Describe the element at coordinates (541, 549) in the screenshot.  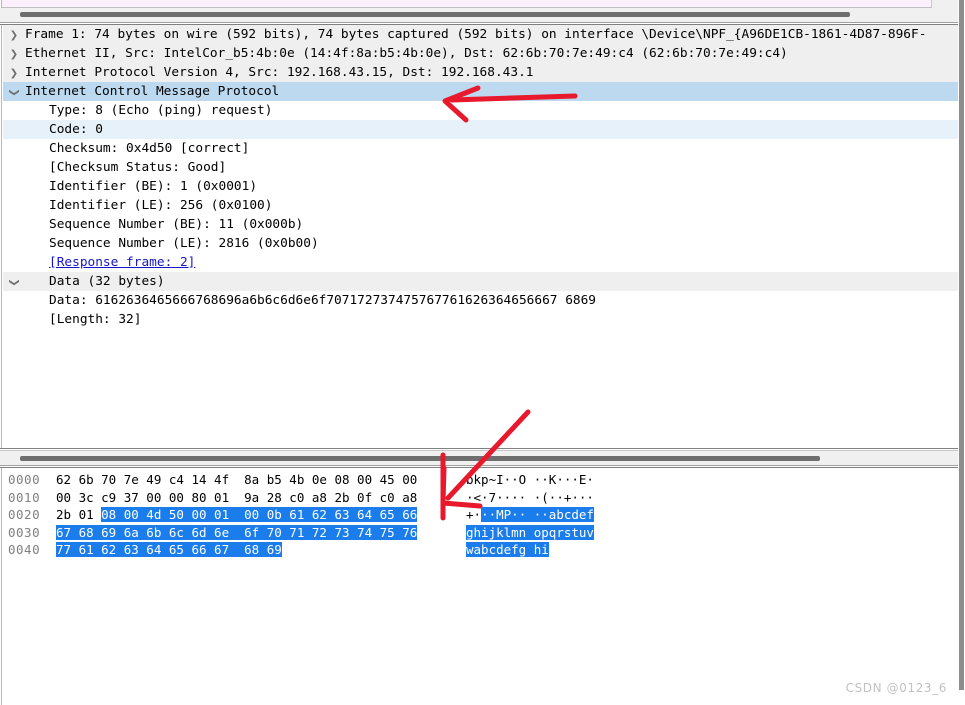
I see `ascii-group-selected: hi` at that location.